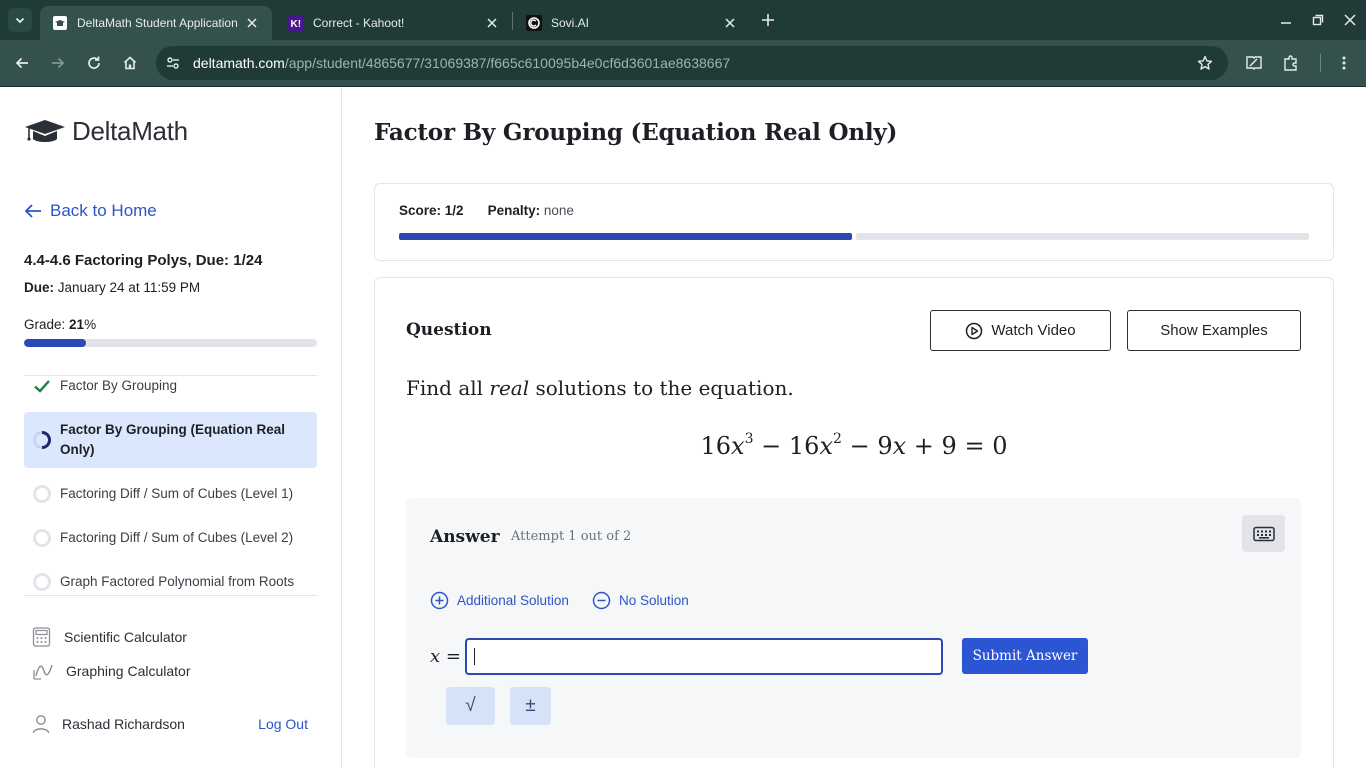 Image resolution: width=1366 pixels, height=768 pixels. I want to click on tab-sovi: Sovi.AI, so click(632, 23).